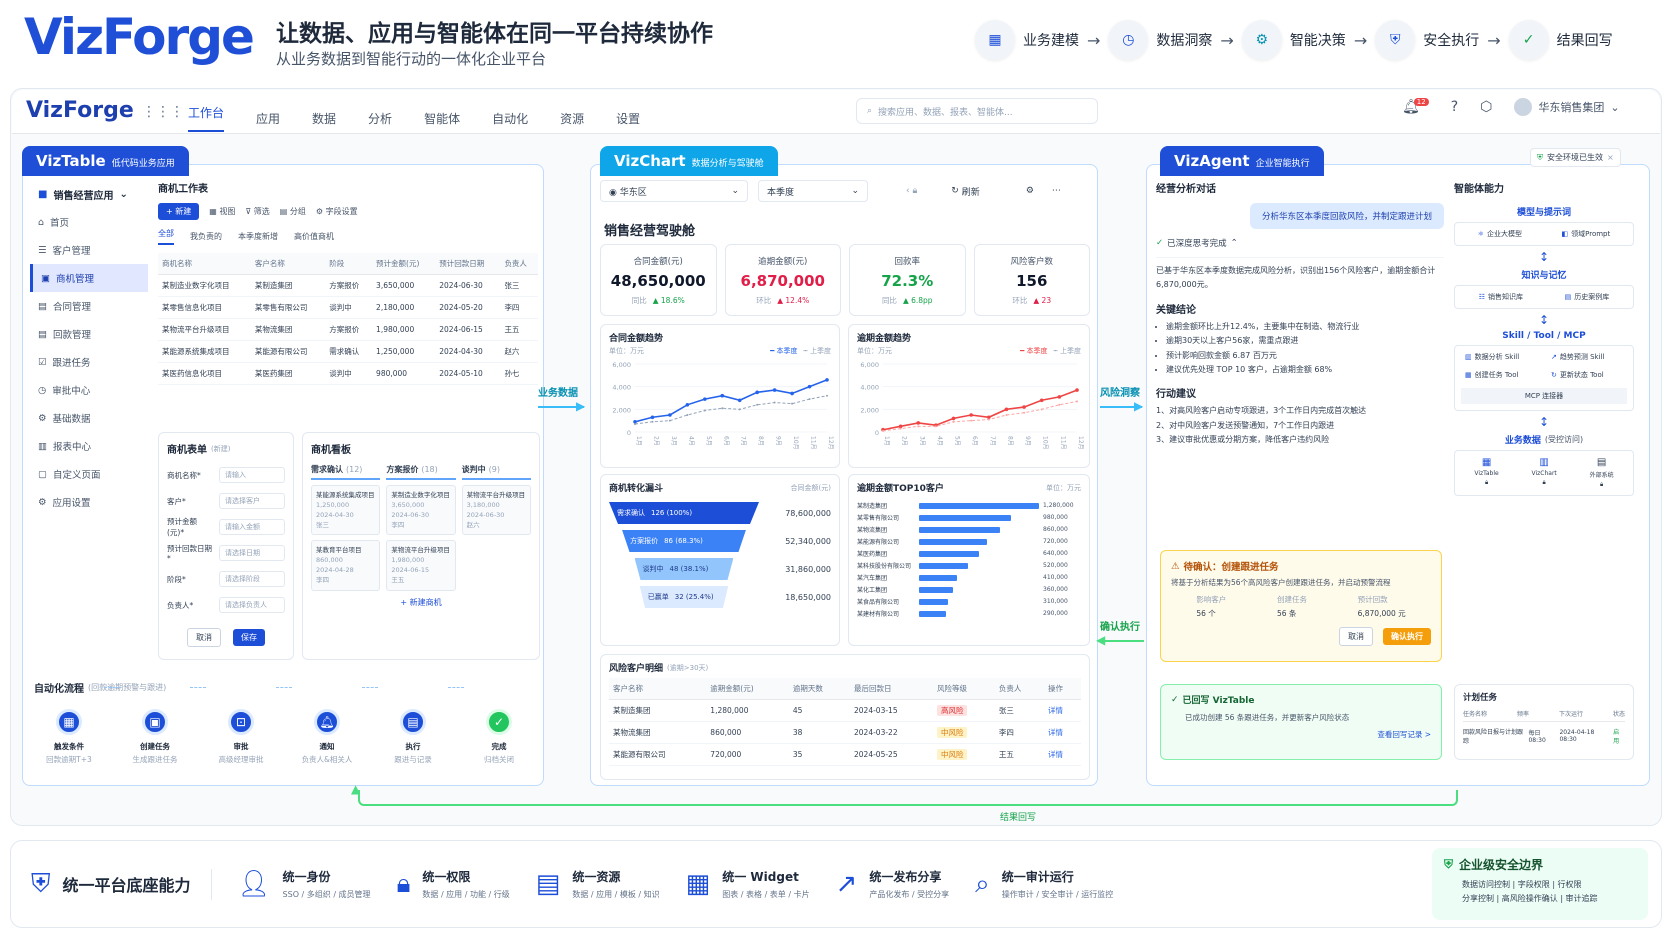 This screenshot has width=1672, height=941. What do you see at coordinates (1610, 157) in the screenshot?
I see `close-icon: ×` at bounding box center [1610, 157].